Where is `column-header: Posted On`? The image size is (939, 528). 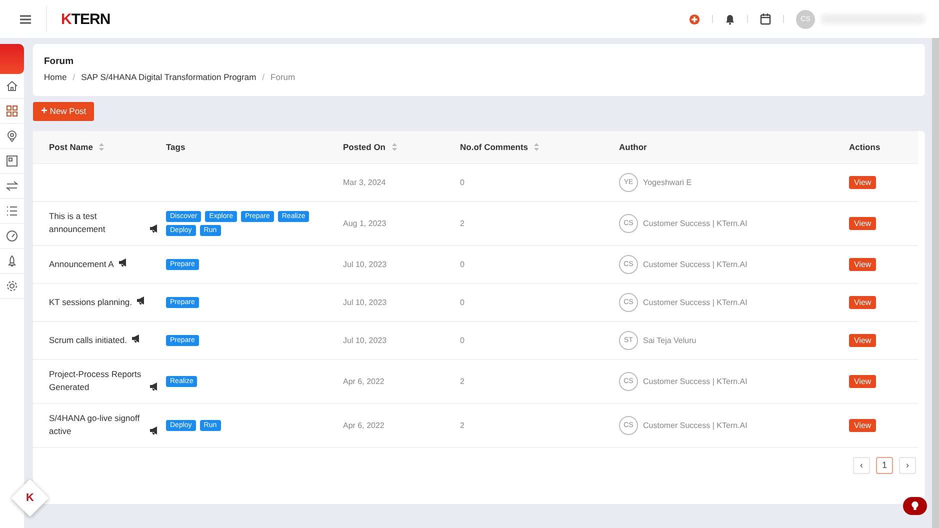
column-header: Posted On is located at coordinates (364, 147).